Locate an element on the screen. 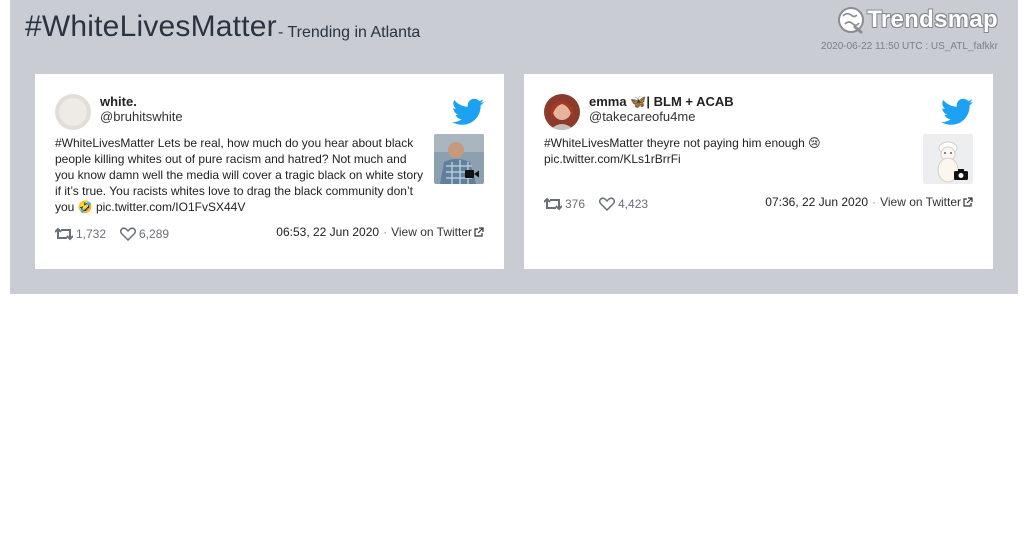 This screenshot has height=536, width=1028. retweet-count: 1,732 is located at coordinates (80, 234).